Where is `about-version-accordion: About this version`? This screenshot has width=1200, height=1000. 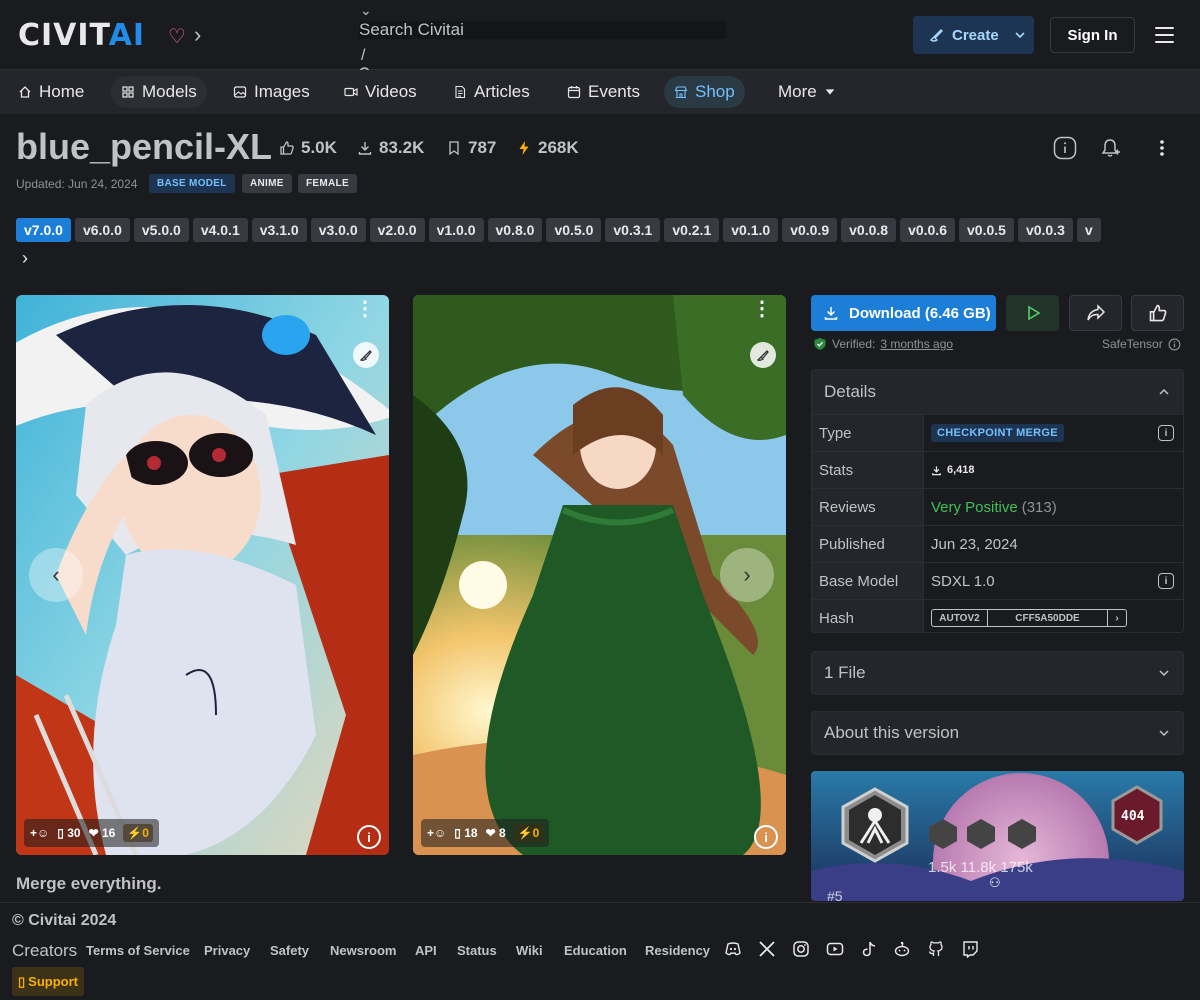 about-version-accordion: About this version is located at coordinates (997, 733).